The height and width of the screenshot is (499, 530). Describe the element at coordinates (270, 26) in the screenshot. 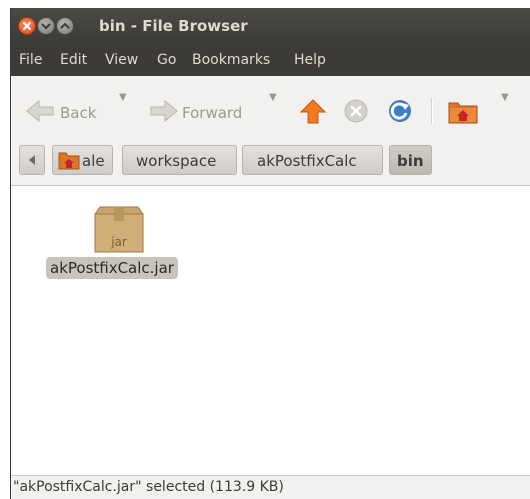

I see `title-bar: bin - File Browser` at that location.